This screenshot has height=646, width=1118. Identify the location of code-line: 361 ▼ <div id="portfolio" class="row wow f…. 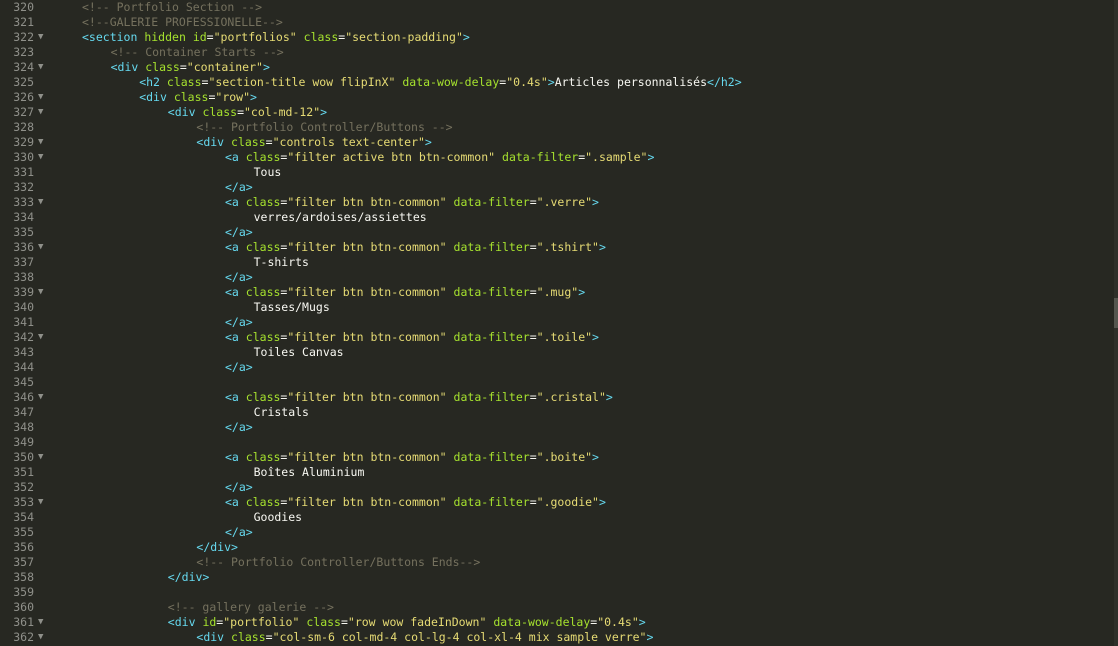
(557, 622).